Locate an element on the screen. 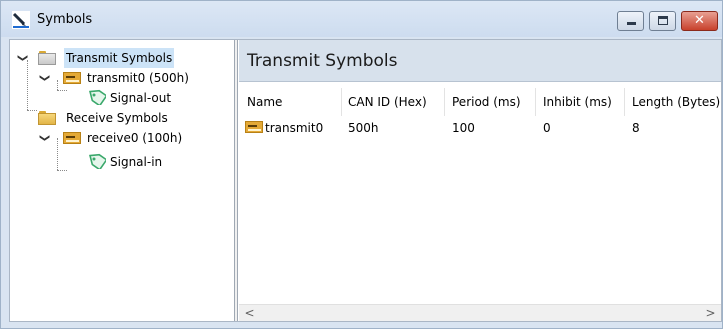 This screenshot has height=329, width=723. maximize-button is located at coordinates (662, 21).